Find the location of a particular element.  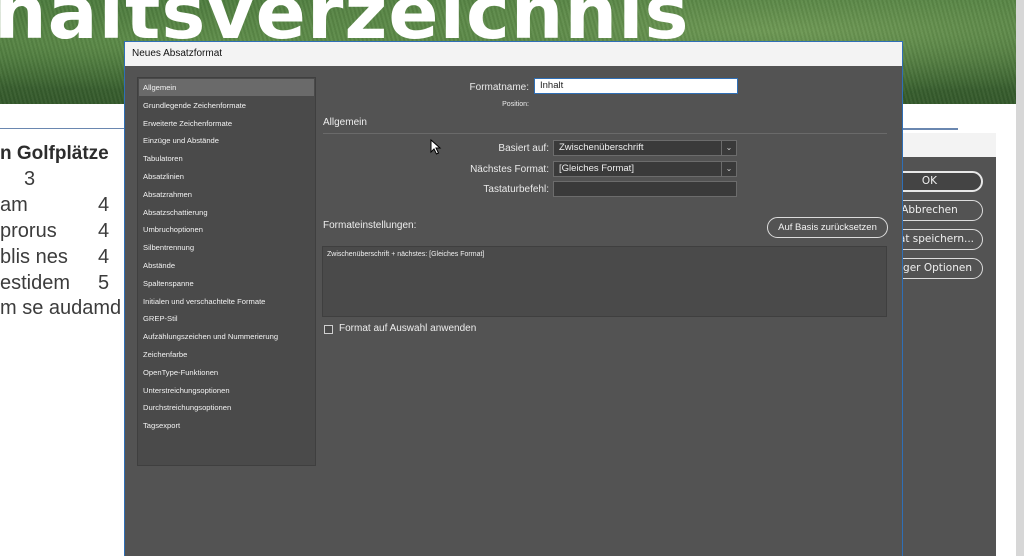

category-item: Unterstreichungsoptionen is located at coordinates (226, 390).